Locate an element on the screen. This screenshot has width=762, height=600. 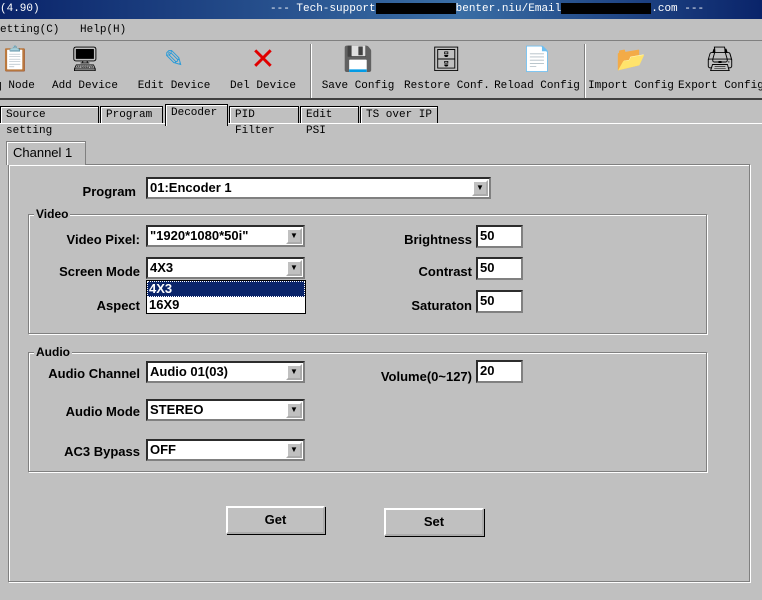
import-config-button: 📂 Import Config is located at coordinates (631, 67).